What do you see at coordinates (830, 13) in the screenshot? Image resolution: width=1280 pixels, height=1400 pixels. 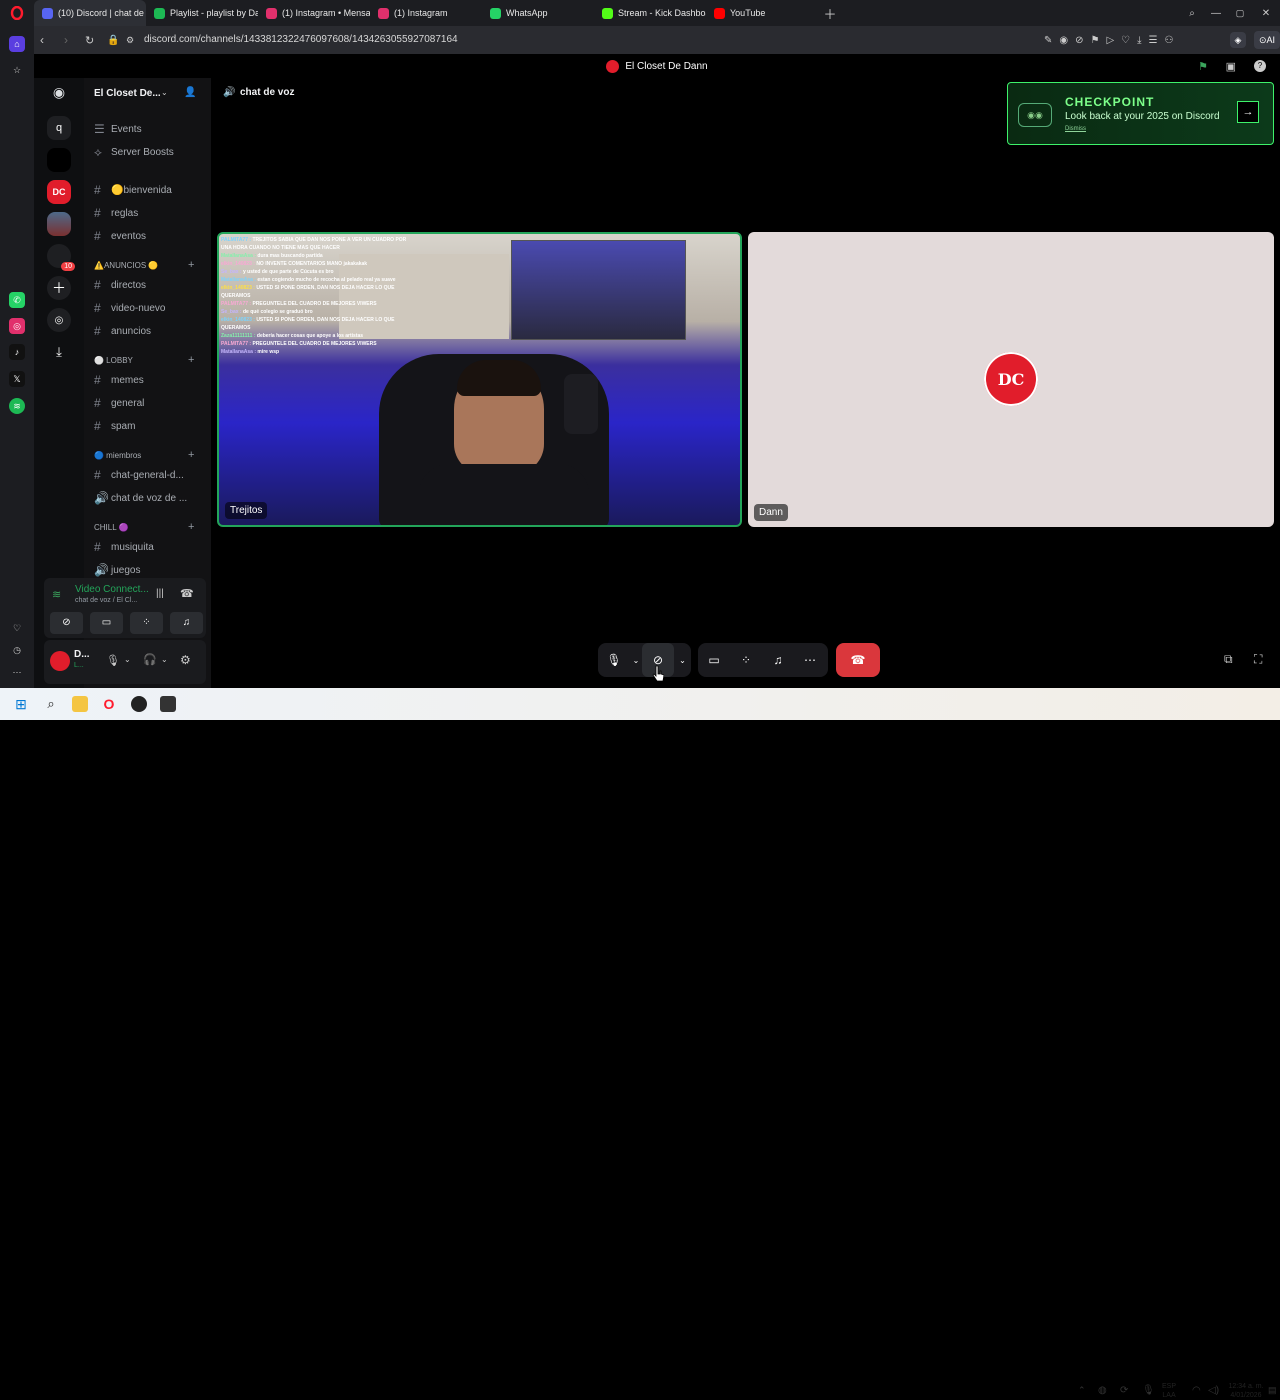 I see `new-tab-icon: ＋` at bounding box center [830, 13].